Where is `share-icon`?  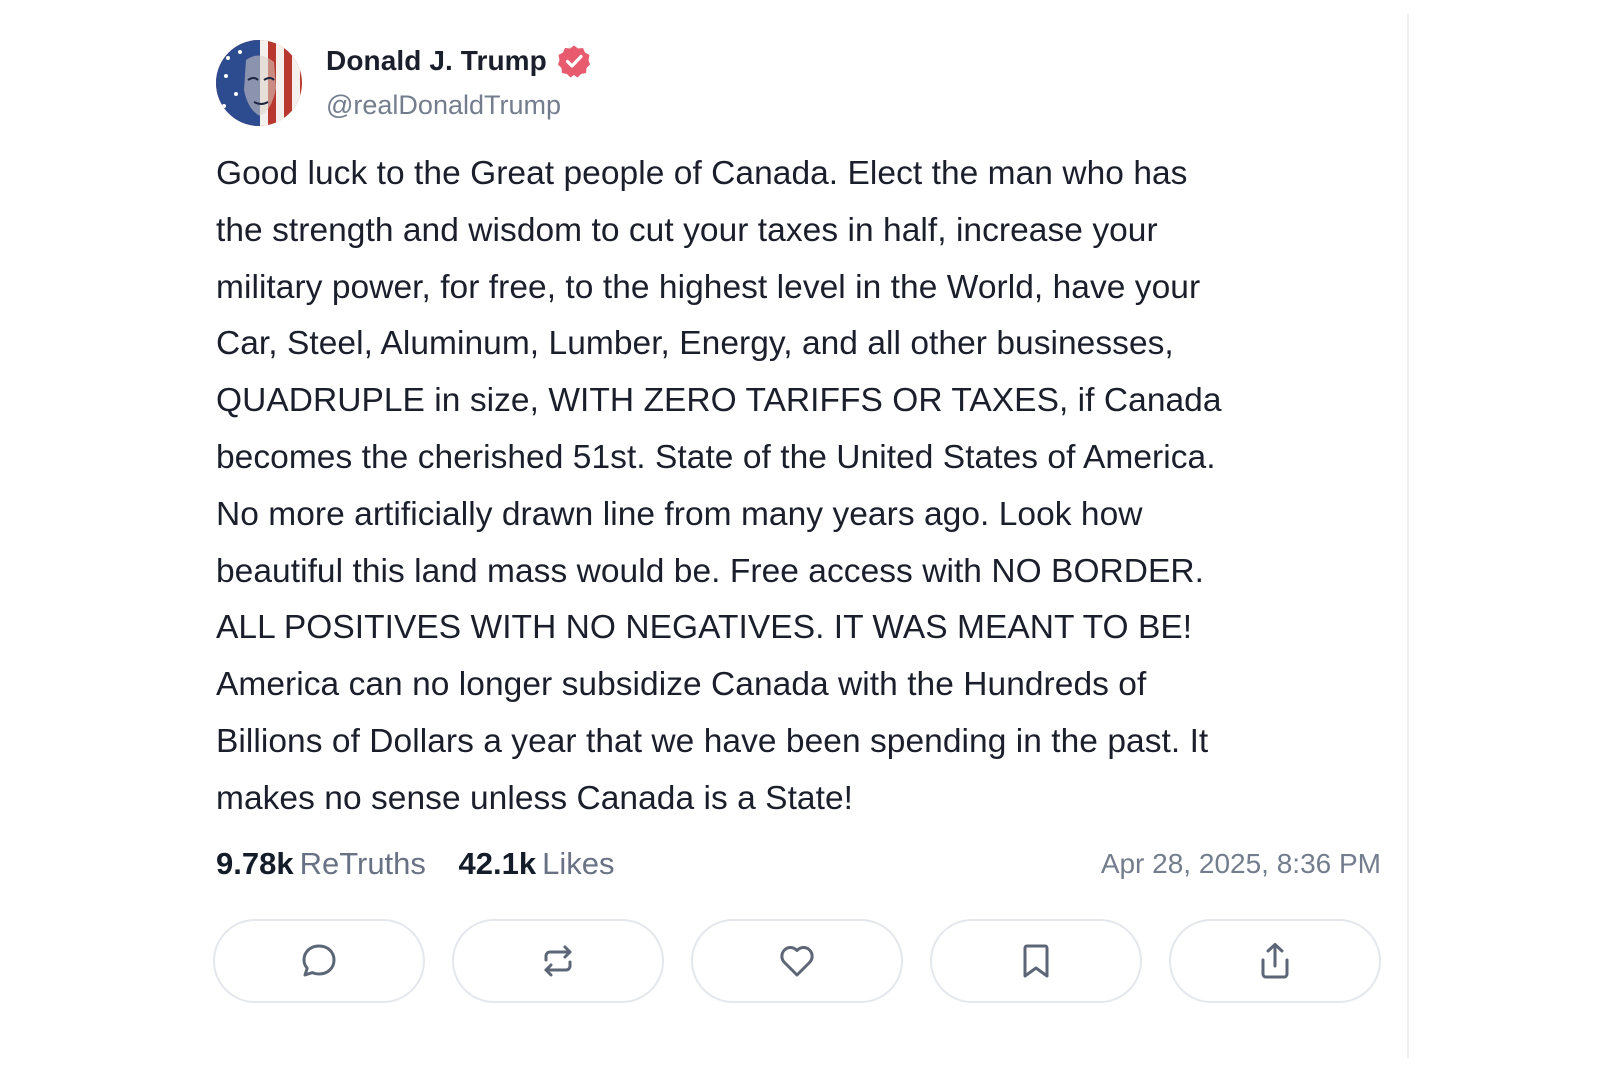
share-icon is located at coordinates (1275, 961).